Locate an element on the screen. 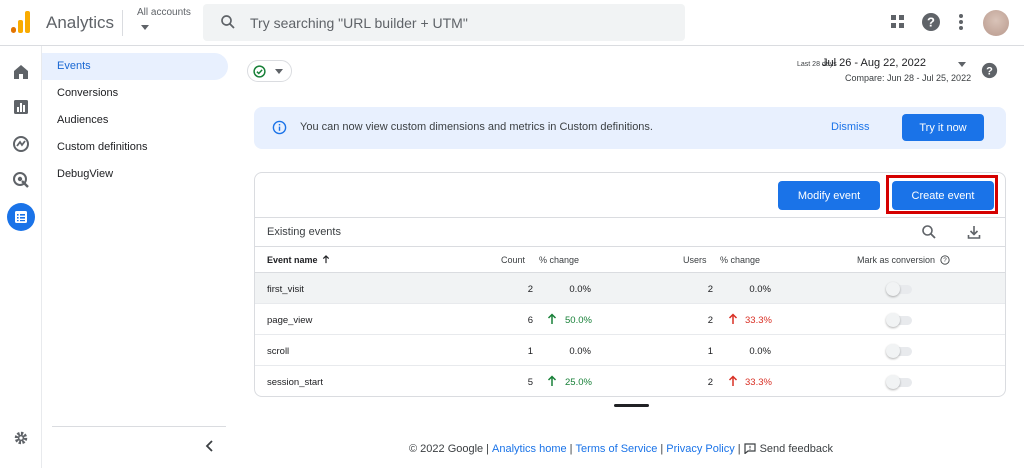 This screenshot has width=1024, height=468. event-name-cell: page_view is located at coordinates (289, 320).